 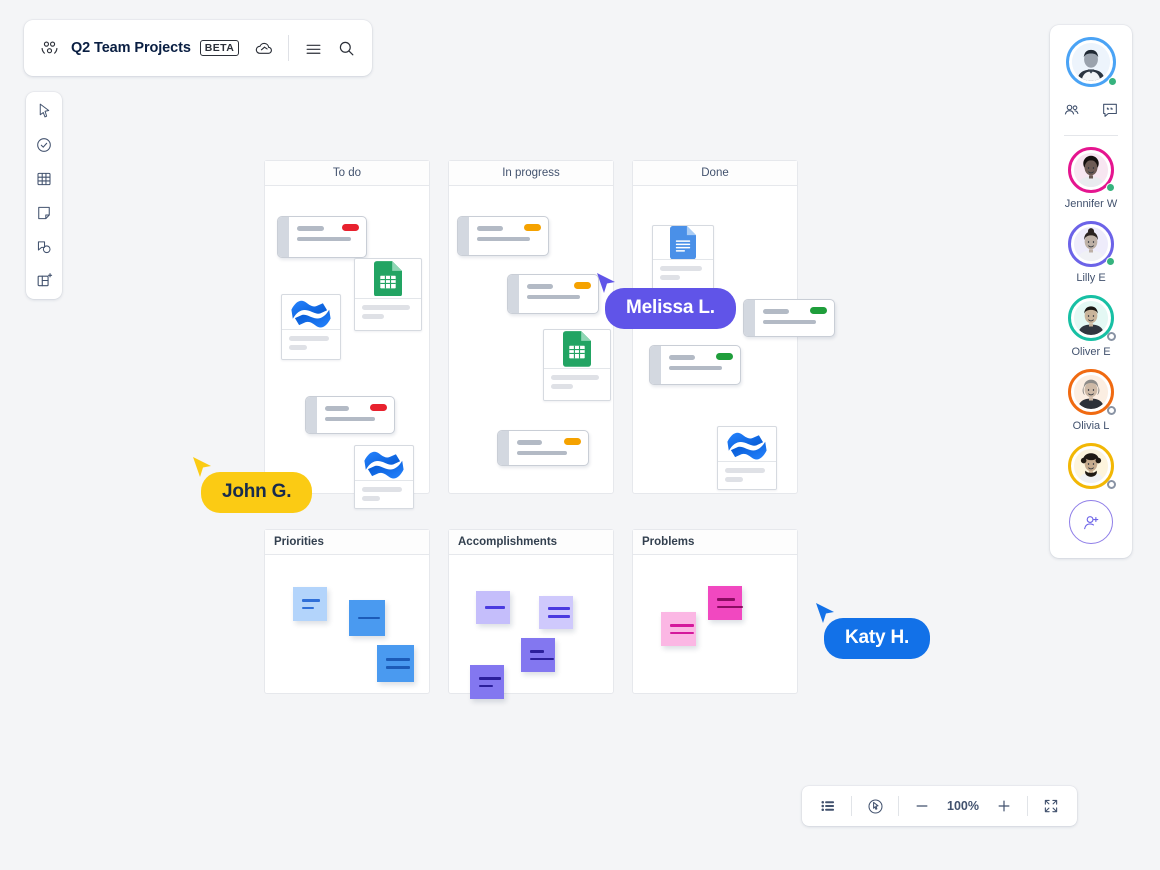 What do you see at coordinates (1091, 135) in the screenshot?
I see `panel-divider` at bounding box center [1091, 135].